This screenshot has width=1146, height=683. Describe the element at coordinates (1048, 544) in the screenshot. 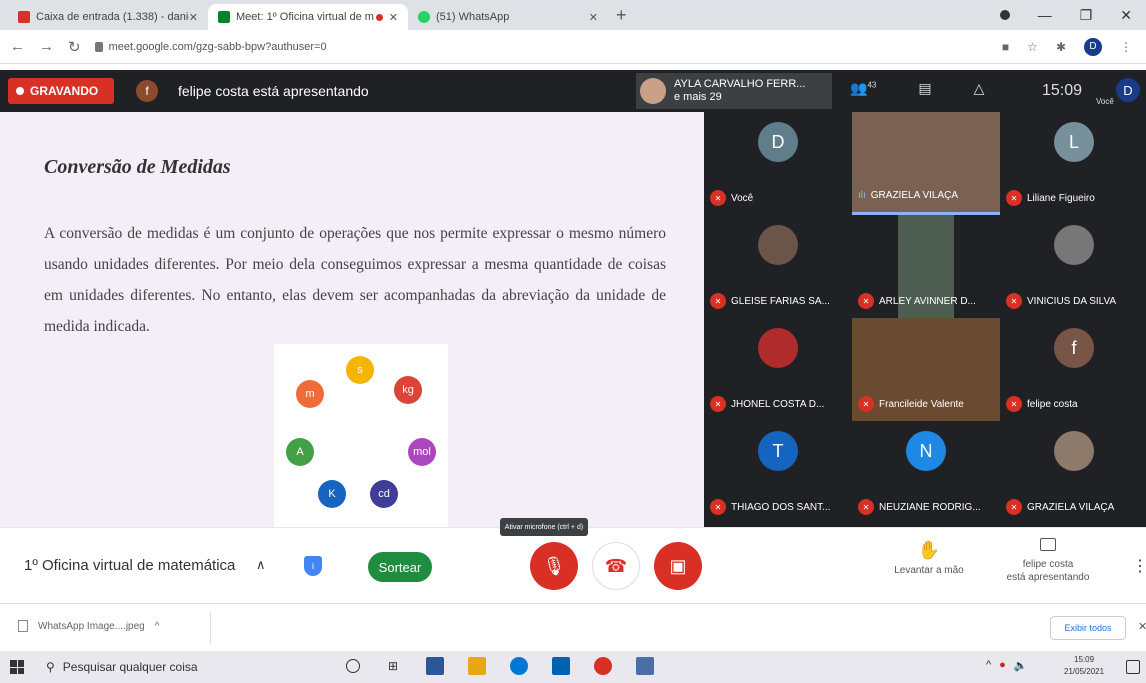

I see `present-icon` at that location.